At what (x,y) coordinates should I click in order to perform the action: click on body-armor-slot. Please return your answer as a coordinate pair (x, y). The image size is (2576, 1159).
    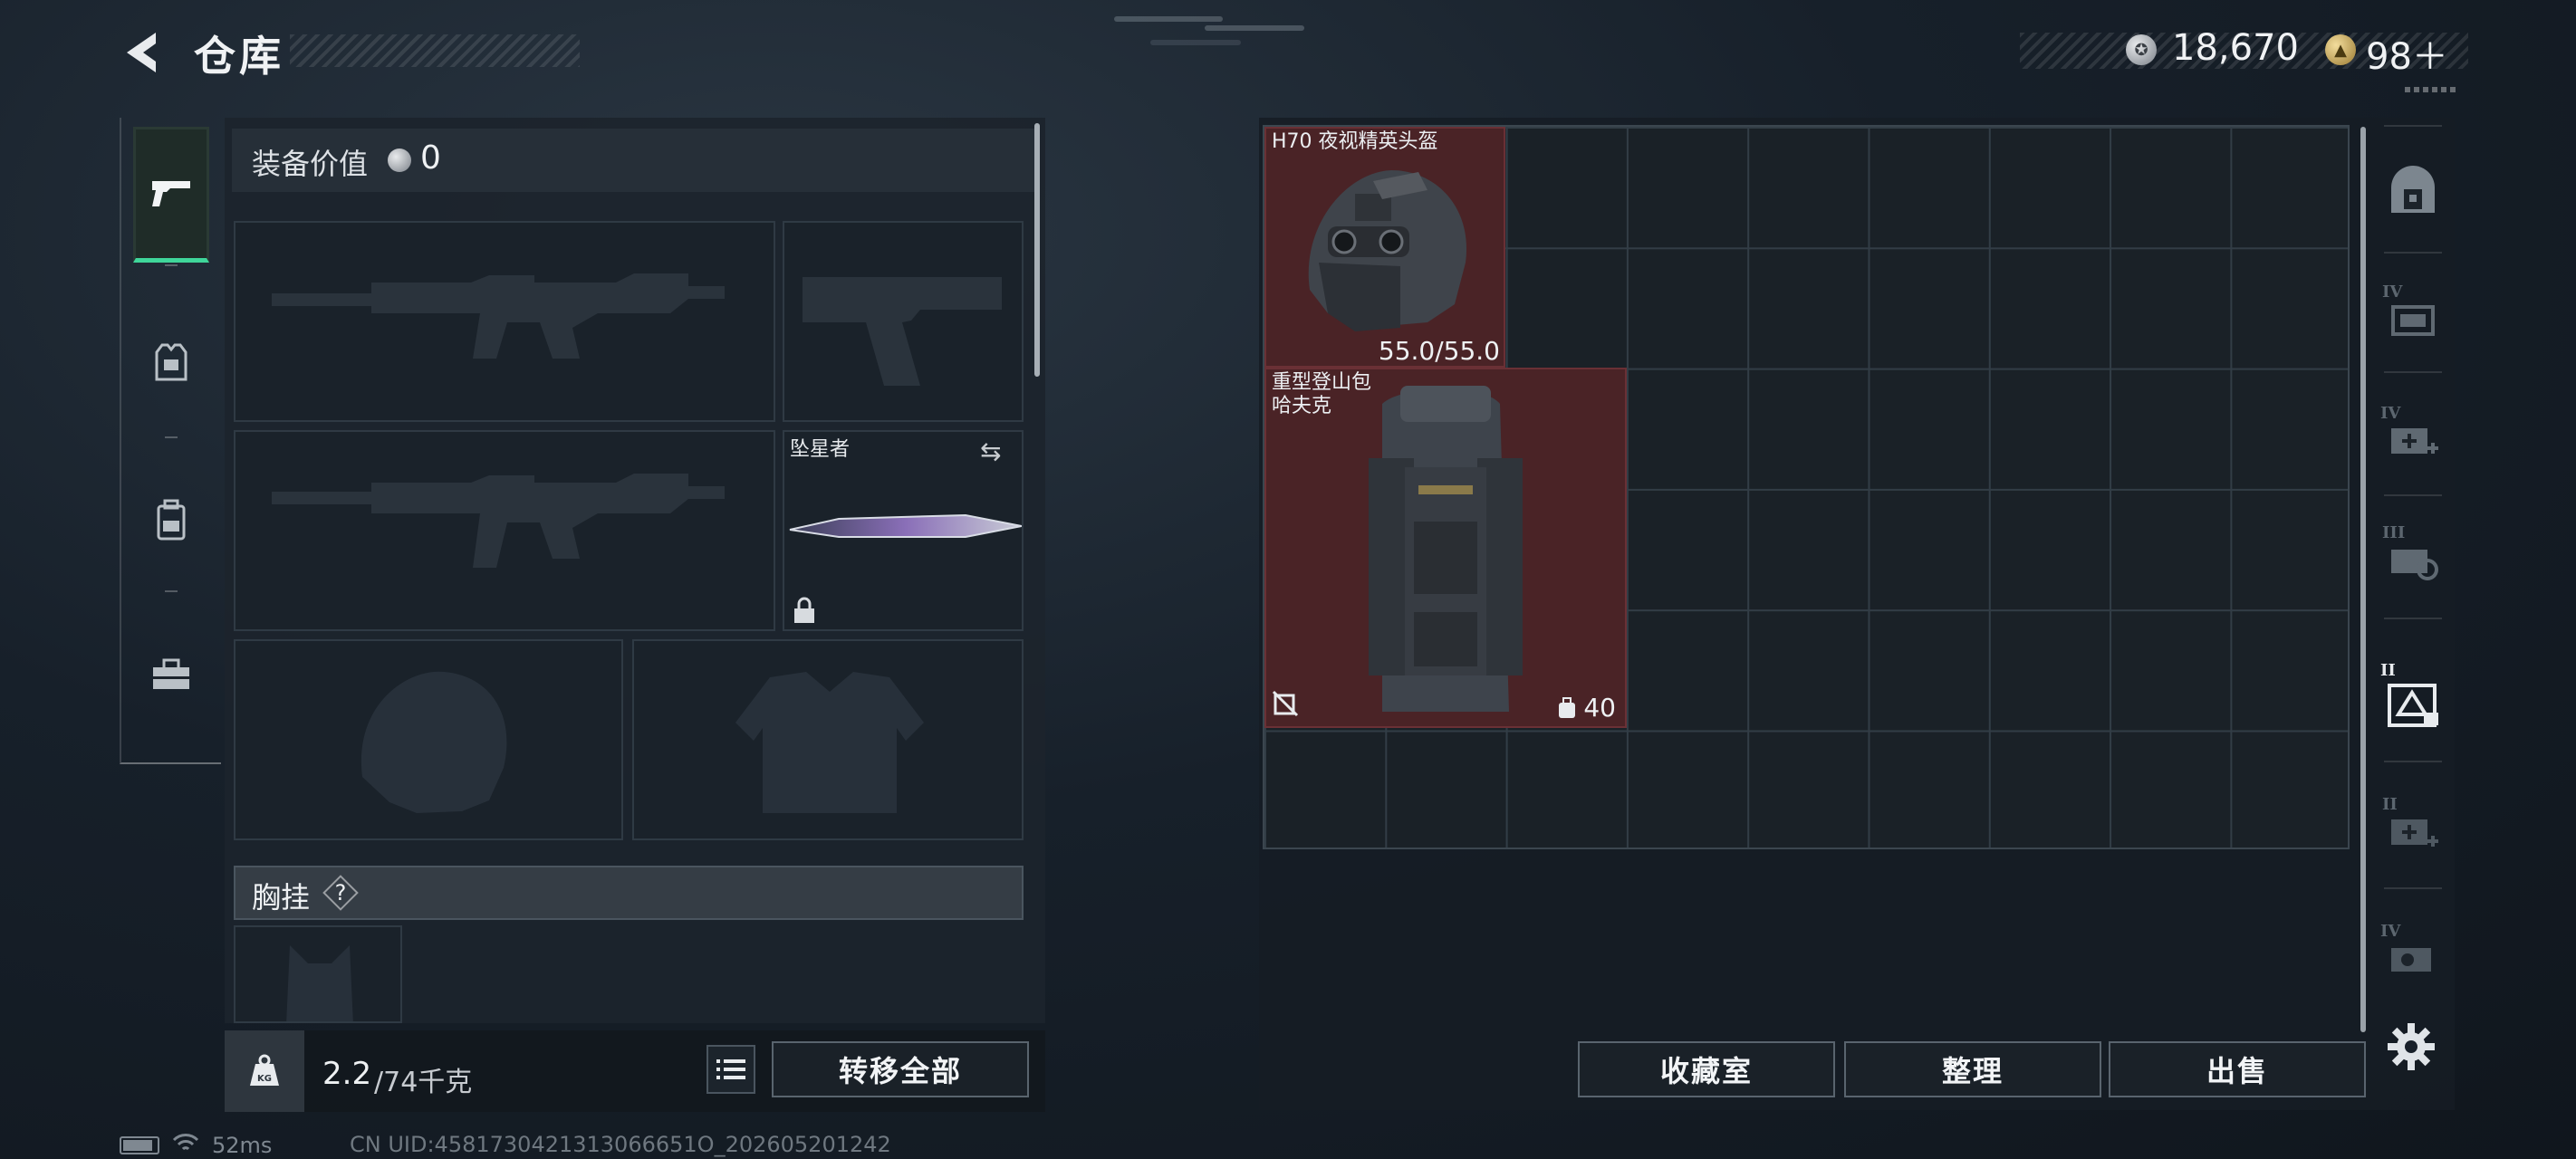
    Looking at the image, I should click on (828, 739).